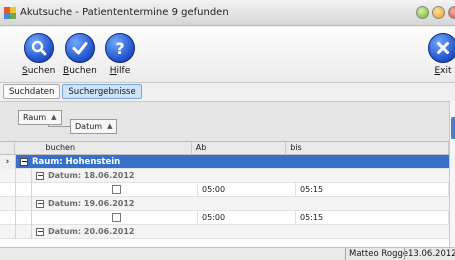 The image size is (455, 260). Describe the element at coordinates (239, 148) in the screenshot. I see `column-header-ab: Ab` at that location.